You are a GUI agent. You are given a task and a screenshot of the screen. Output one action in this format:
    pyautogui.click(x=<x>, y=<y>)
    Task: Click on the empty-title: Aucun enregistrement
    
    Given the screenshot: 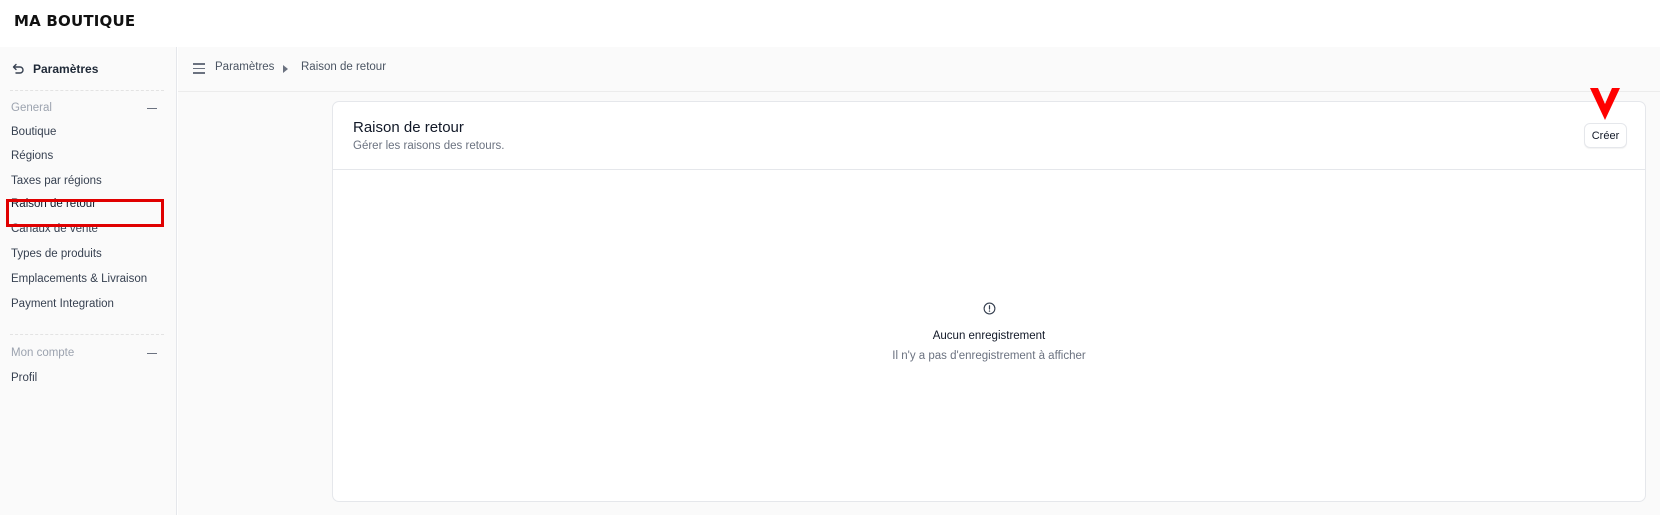 What is the action you would take?
    pyautogui.click(x=989, y=336)
    